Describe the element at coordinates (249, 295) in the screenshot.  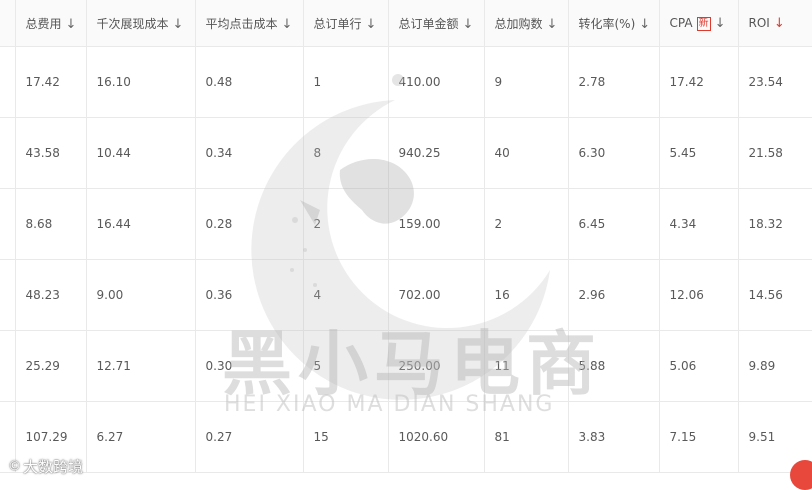
I see `table-cell: 0.36` at that location.